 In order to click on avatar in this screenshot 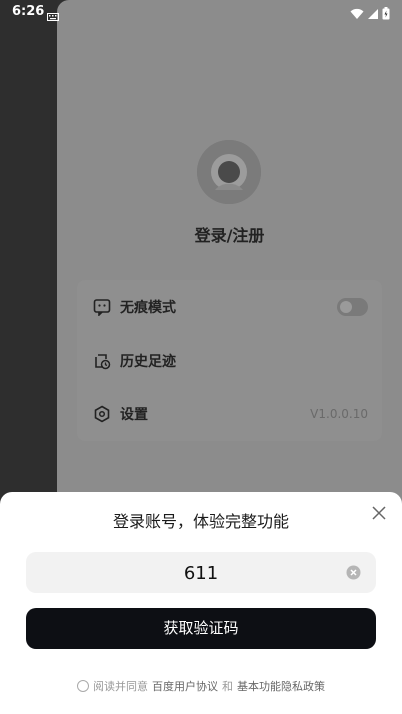, I will do `click(229, 172)`.